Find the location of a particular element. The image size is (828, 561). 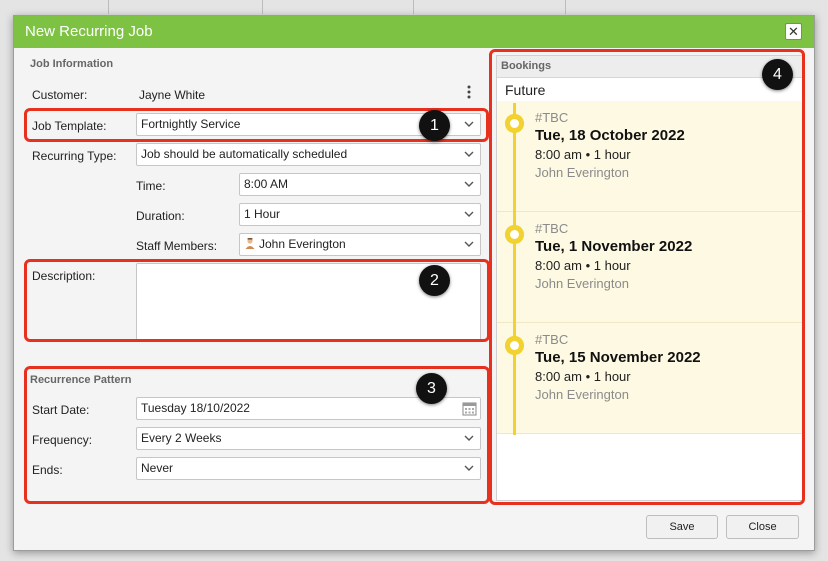

recurring-type-label: Recurring Type: is located at coordinates (74, 156).